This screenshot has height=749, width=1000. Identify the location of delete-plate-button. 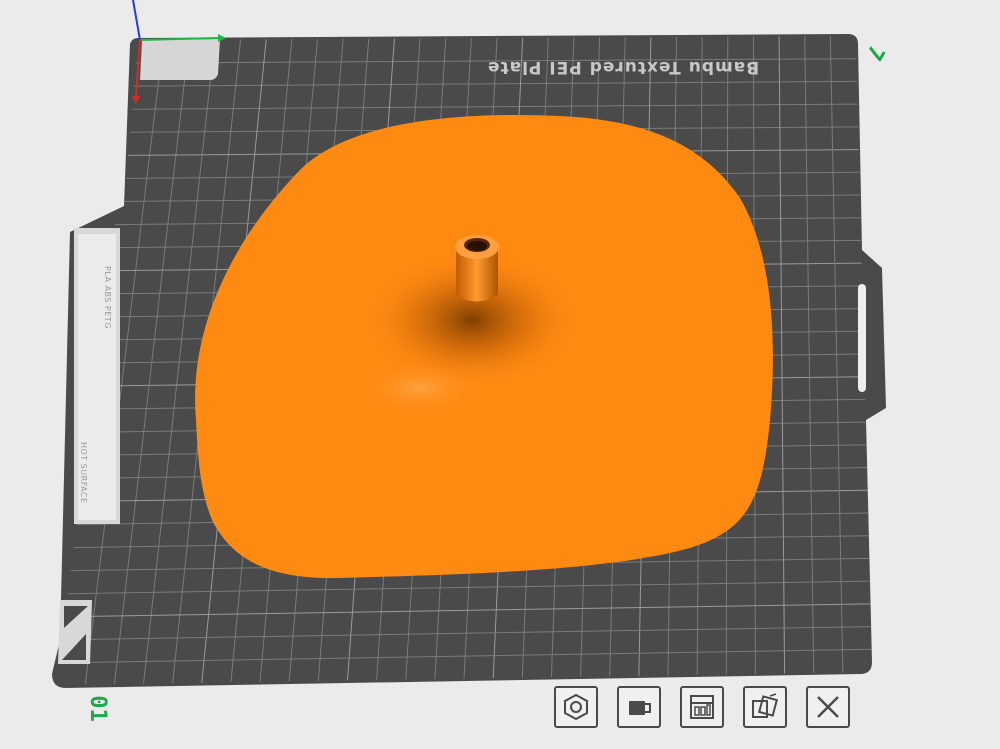
(828, 707).